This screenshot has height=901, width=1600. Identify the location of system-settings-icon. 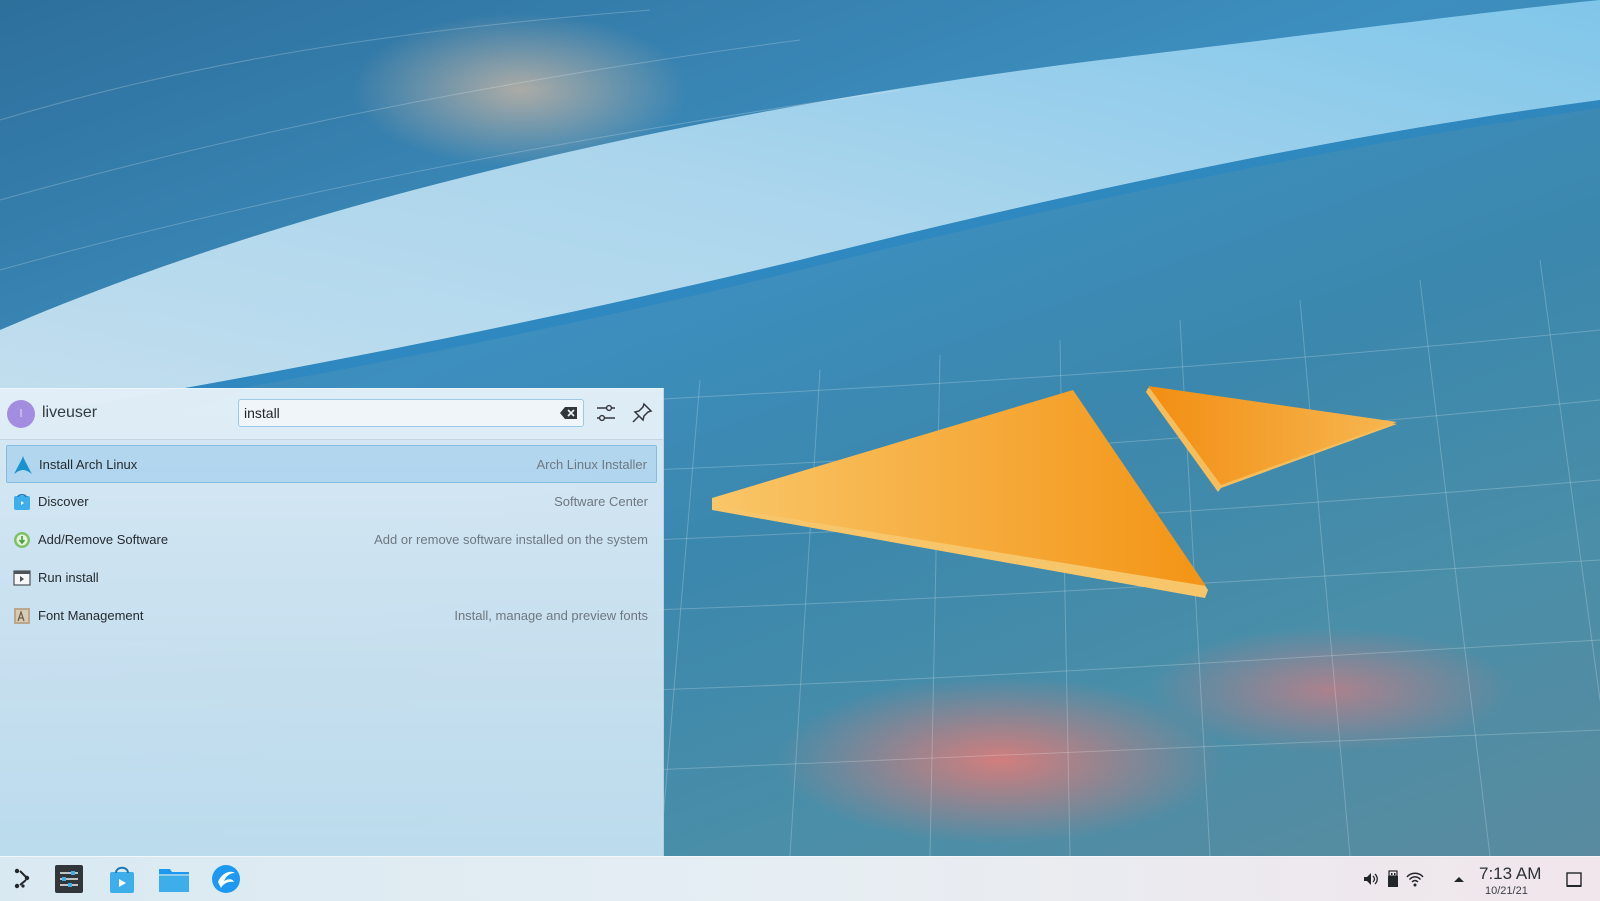
(69, 879).